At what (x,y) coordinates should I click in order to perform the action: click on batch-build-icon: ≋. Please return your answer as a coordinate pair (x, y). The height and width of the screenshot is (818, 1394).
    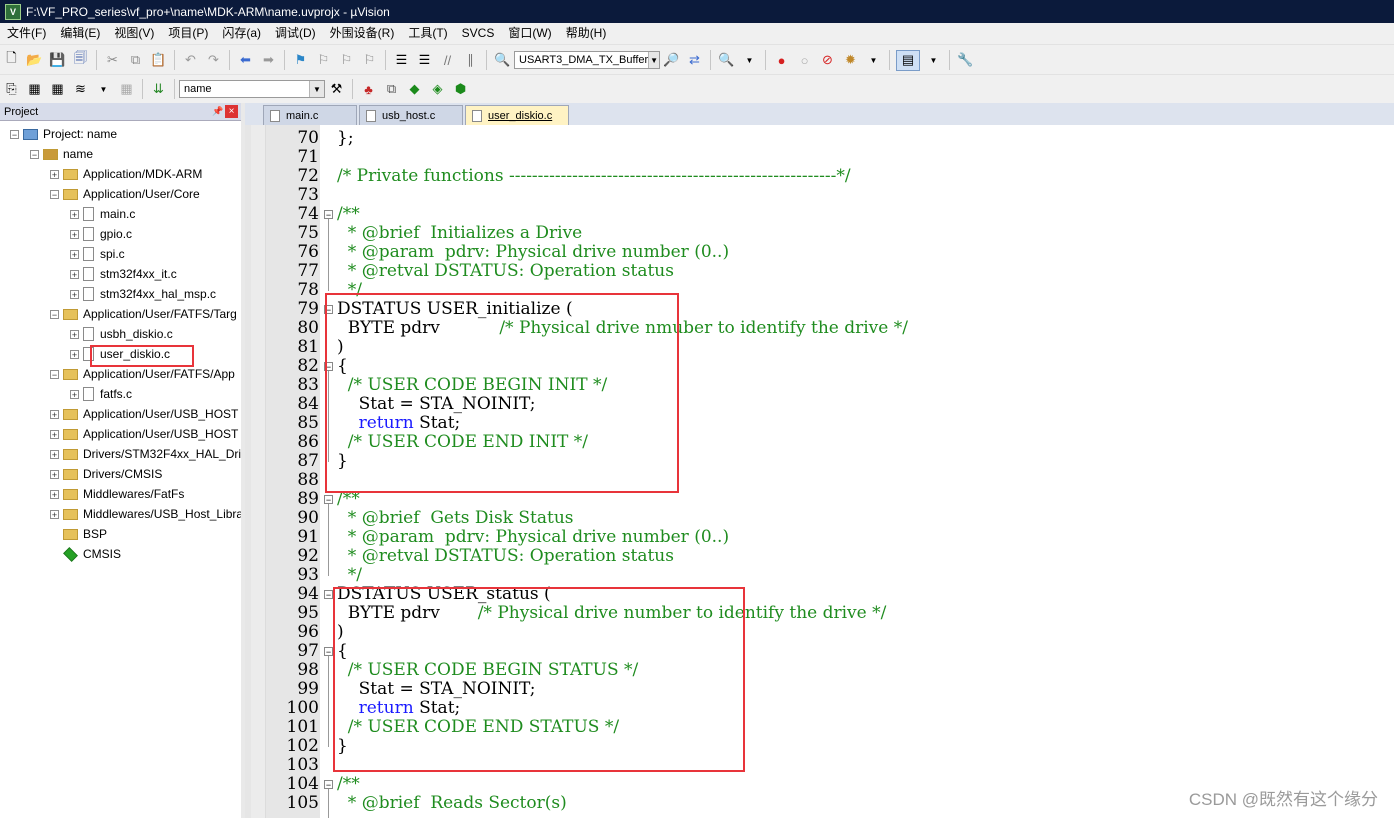
    Looking at the image, I should click on (80, 89).